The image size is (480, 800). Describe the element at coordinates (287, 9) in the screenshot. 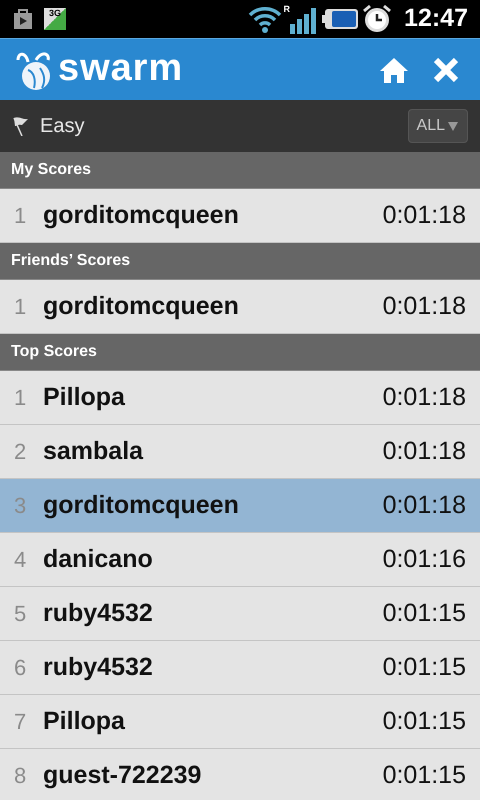

I see `roaming-indicator: R` at that location.